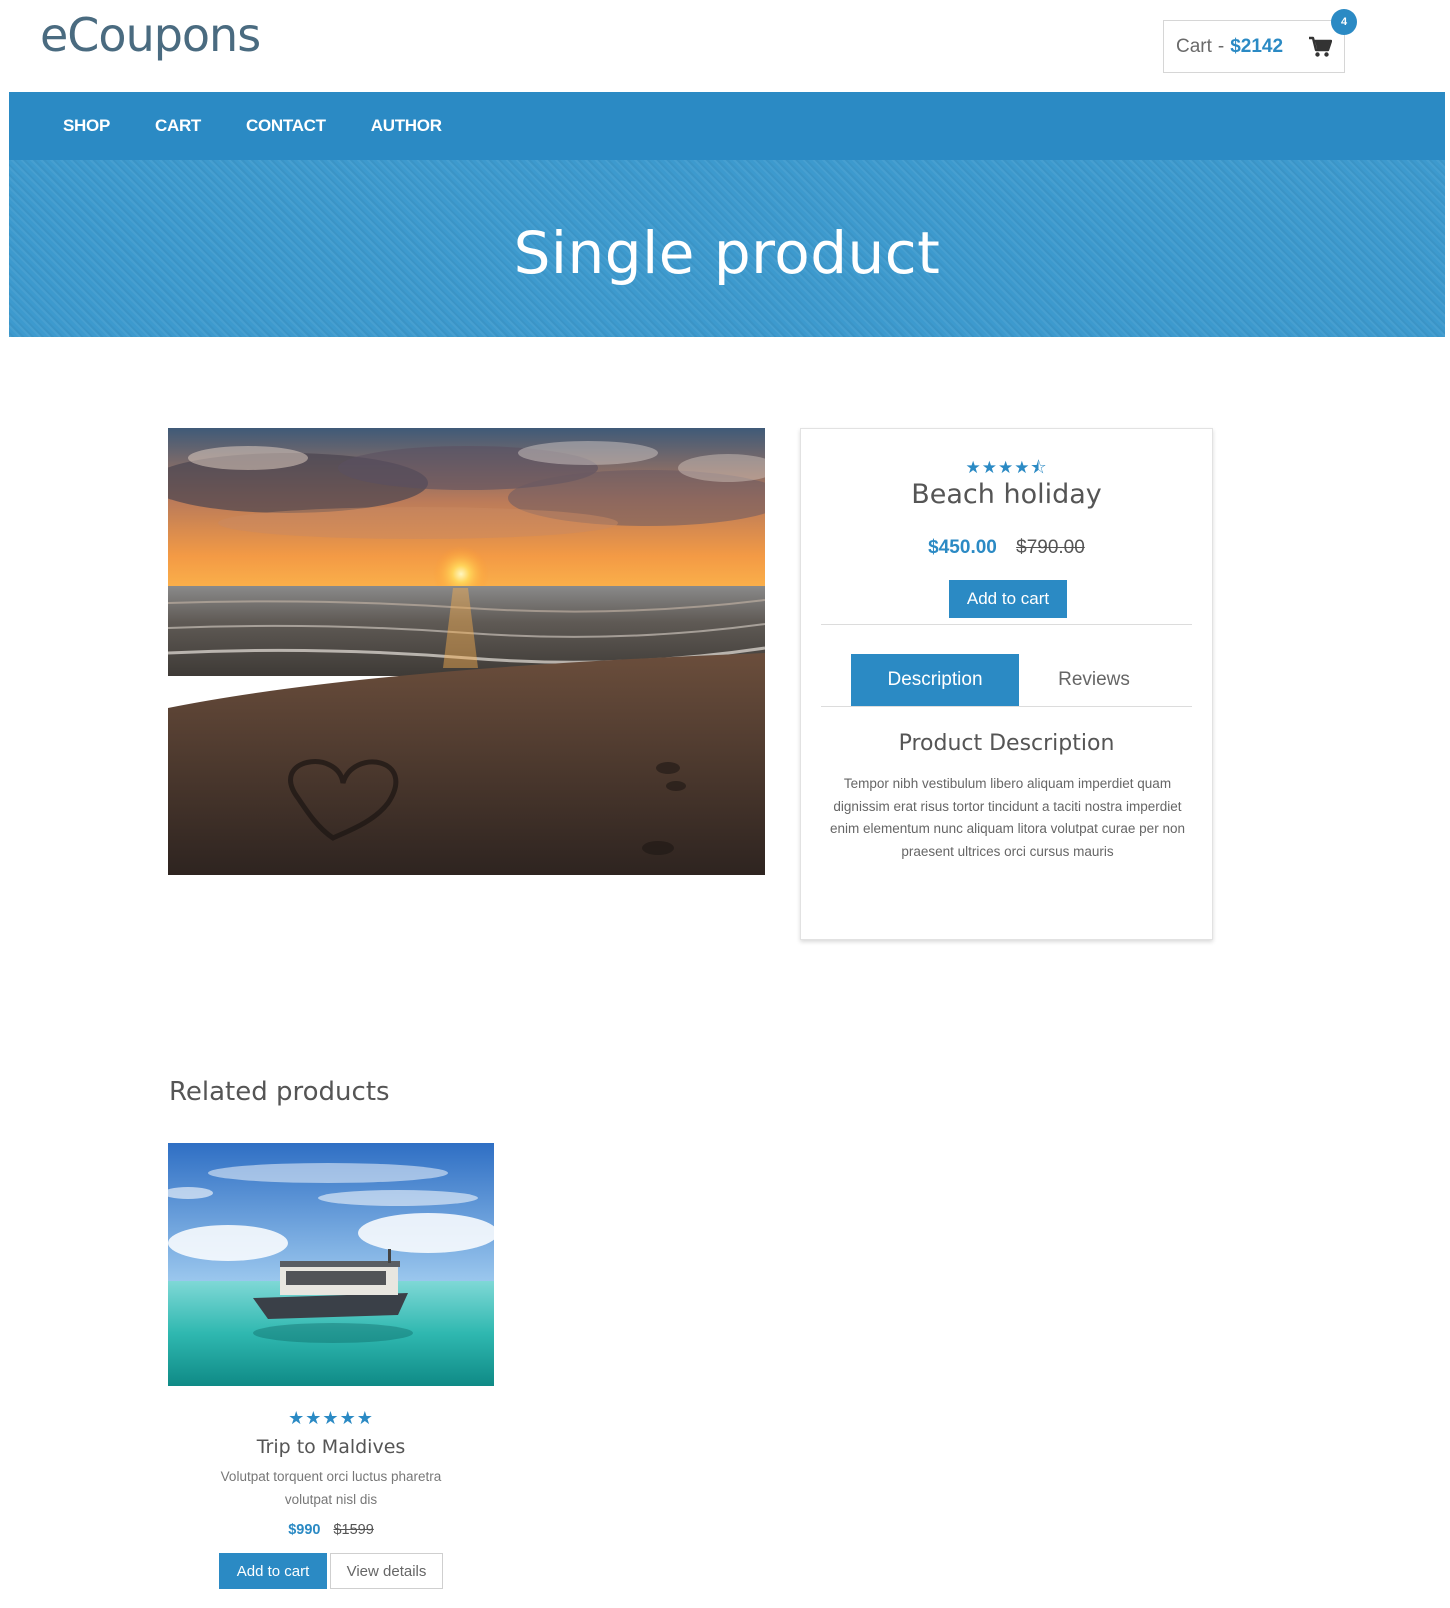  What do you see at coordinates (331, 1447) in the screenshot?
I see `related-product-name: Trip to Maldives` at bounding box center [331, 1447].